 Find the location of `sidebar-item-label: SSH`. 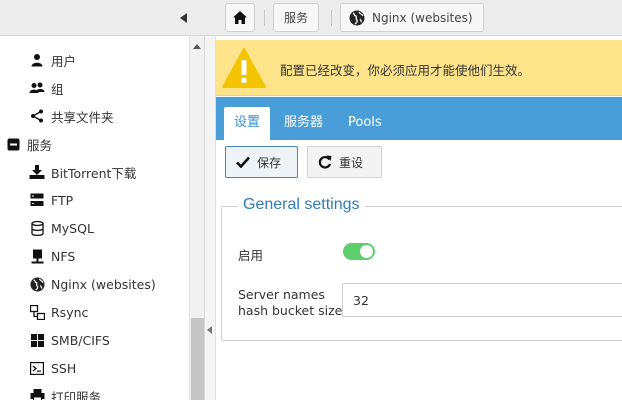

sidebar-item-label: SSH is located at coordinates (64, 368).